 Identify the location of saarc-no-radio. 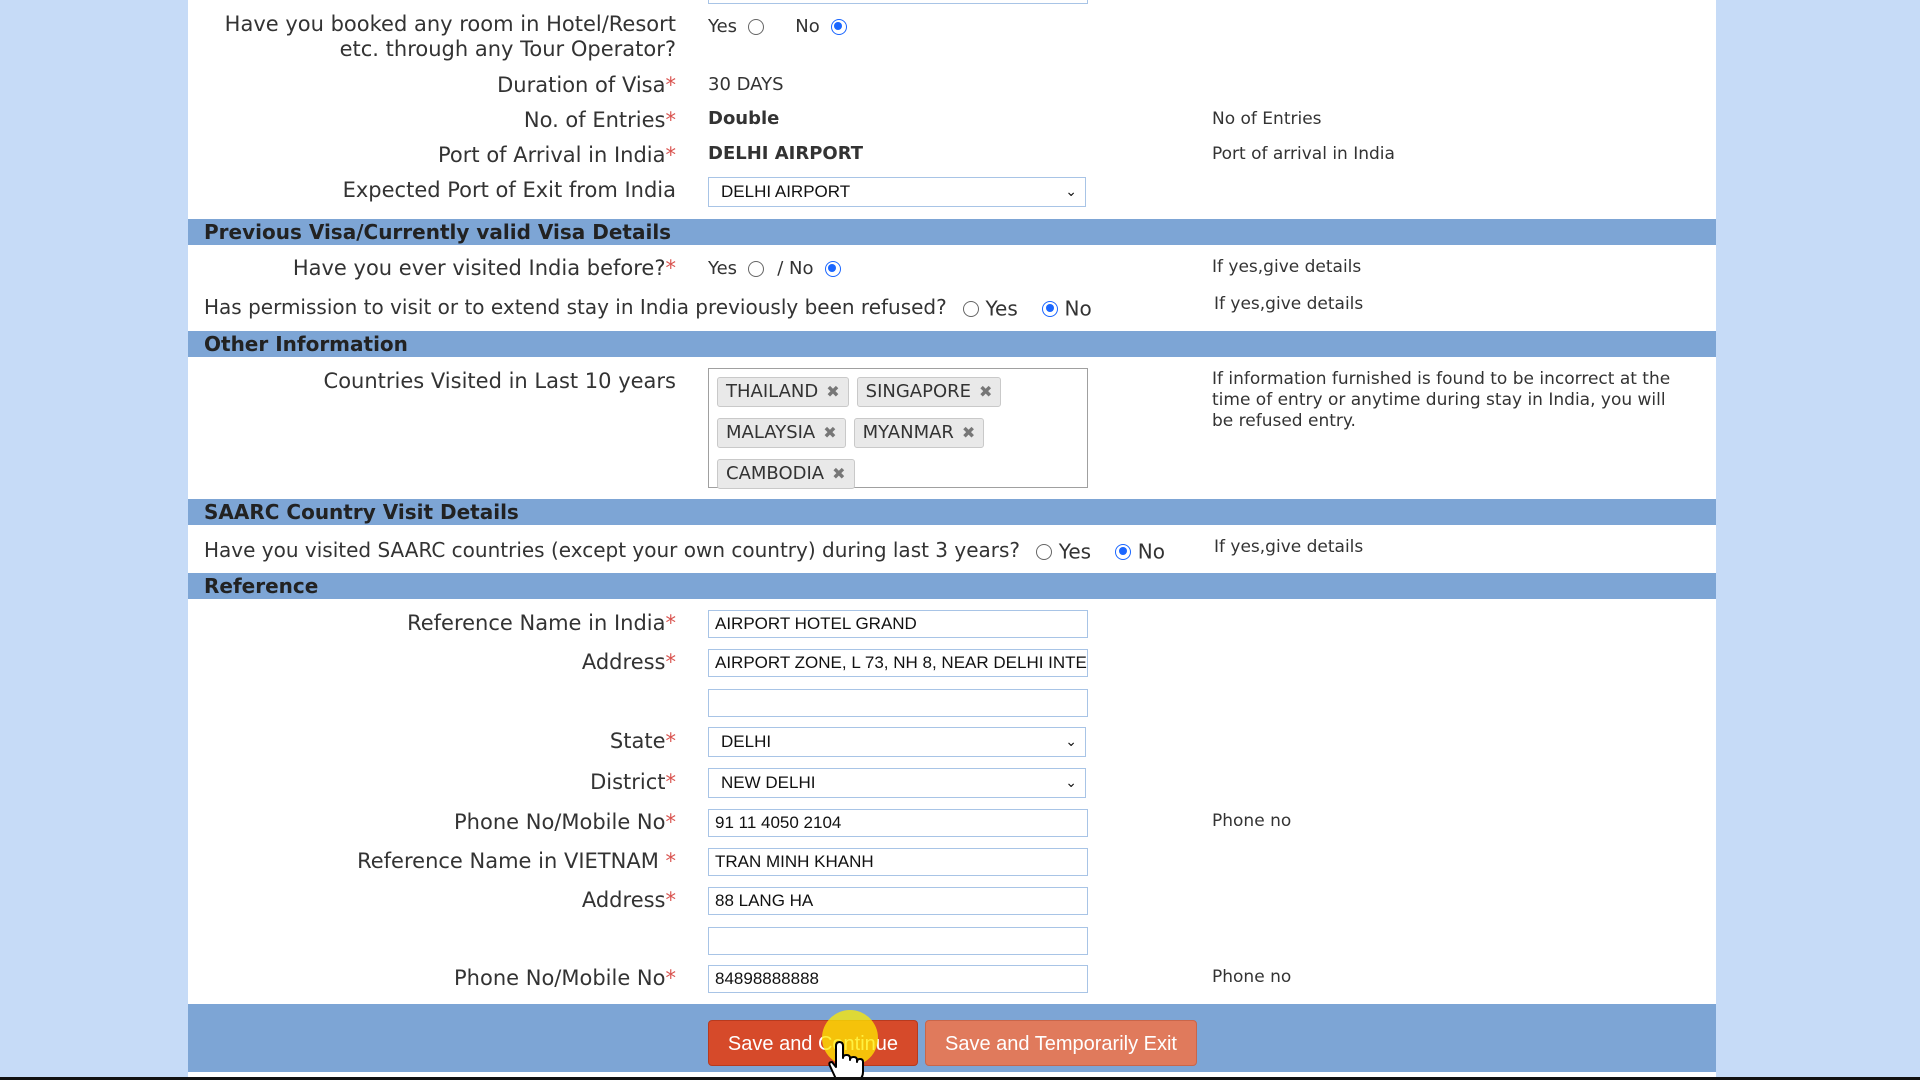
(1123, 551).